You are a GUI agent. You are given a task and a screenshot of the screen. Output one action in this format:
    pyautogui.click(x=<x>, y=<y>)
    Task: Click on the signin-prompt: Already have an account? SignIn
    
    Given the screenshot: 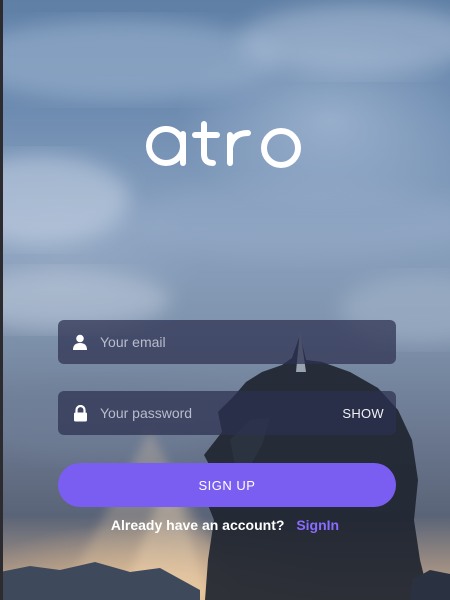 What is the action you would take?
    pyautogui.click(x=225, y=525)
    